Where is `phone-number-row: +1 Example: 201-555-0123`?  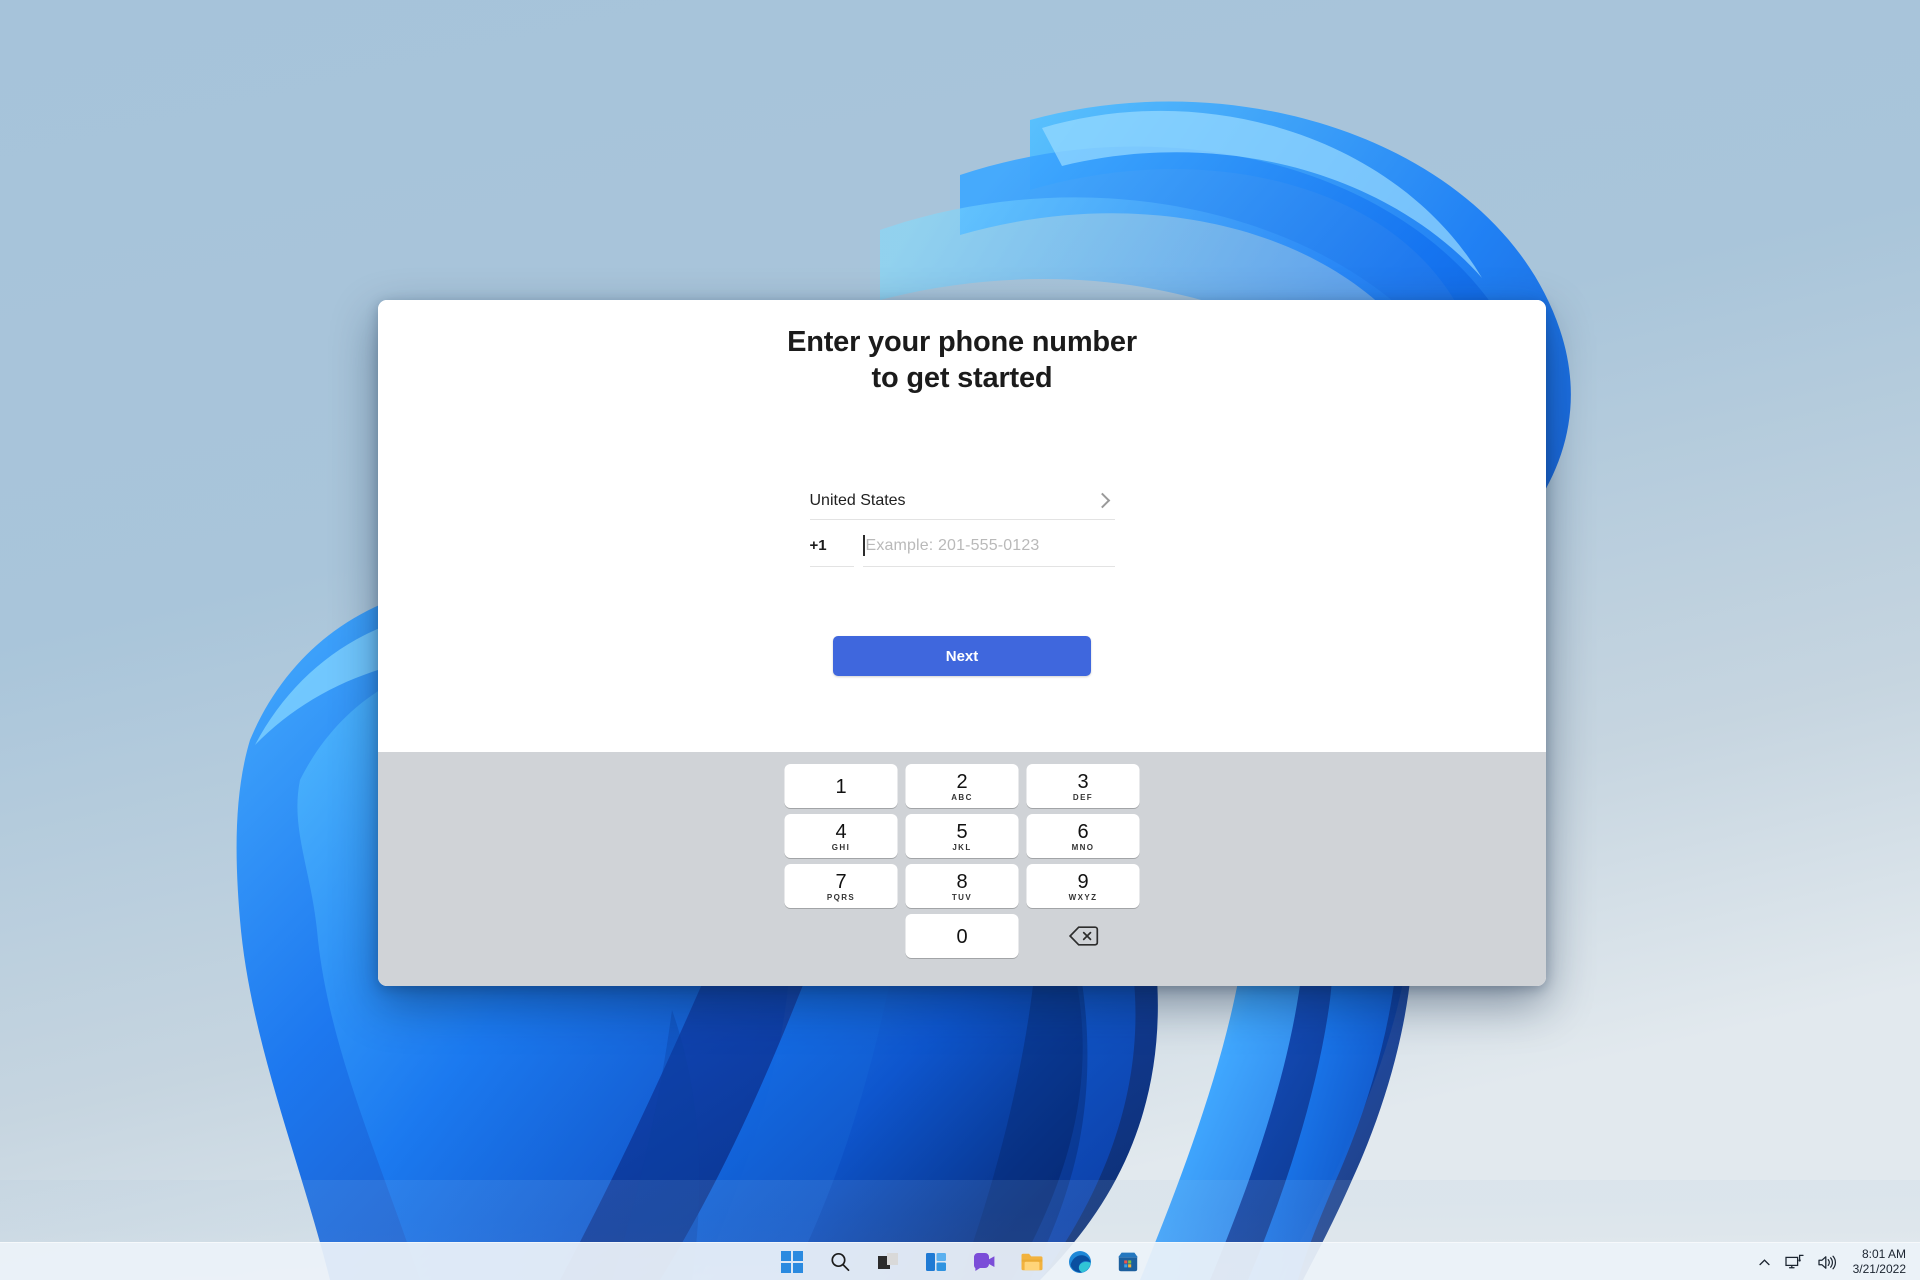 phone-number-row: +1 Example: 201-555-0123 is located at coordinates (962, 546).